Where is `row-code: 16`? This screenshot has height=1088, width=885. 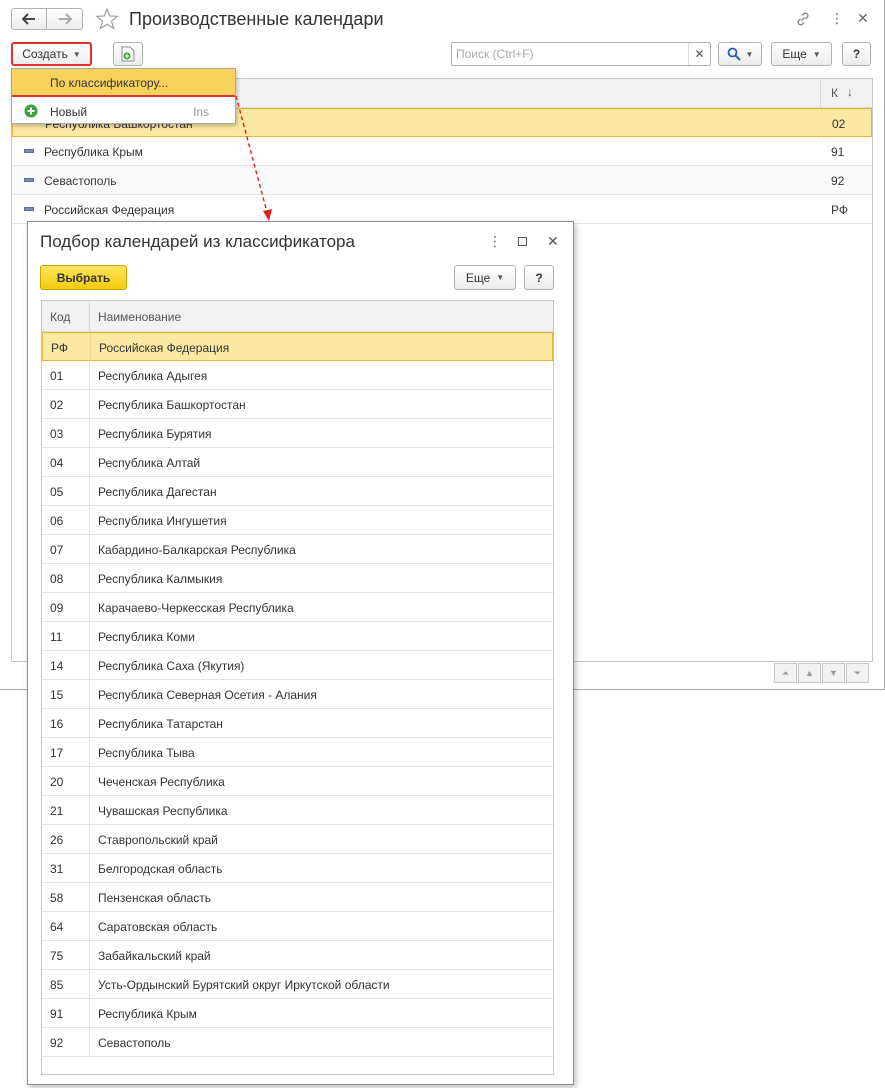
row-code: 16 is located at coordinates (57, 724).